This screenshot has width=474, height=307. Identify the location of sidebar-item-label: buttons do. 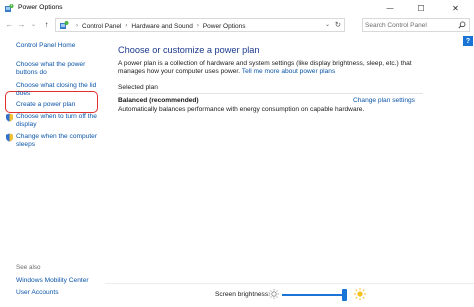
(31, 73).